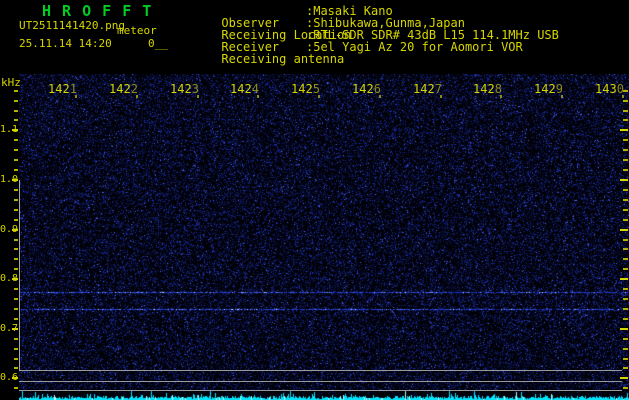 This screenshot has height=400, width=629. I want to click on time-axis-label: 1425, so click(305, 89).